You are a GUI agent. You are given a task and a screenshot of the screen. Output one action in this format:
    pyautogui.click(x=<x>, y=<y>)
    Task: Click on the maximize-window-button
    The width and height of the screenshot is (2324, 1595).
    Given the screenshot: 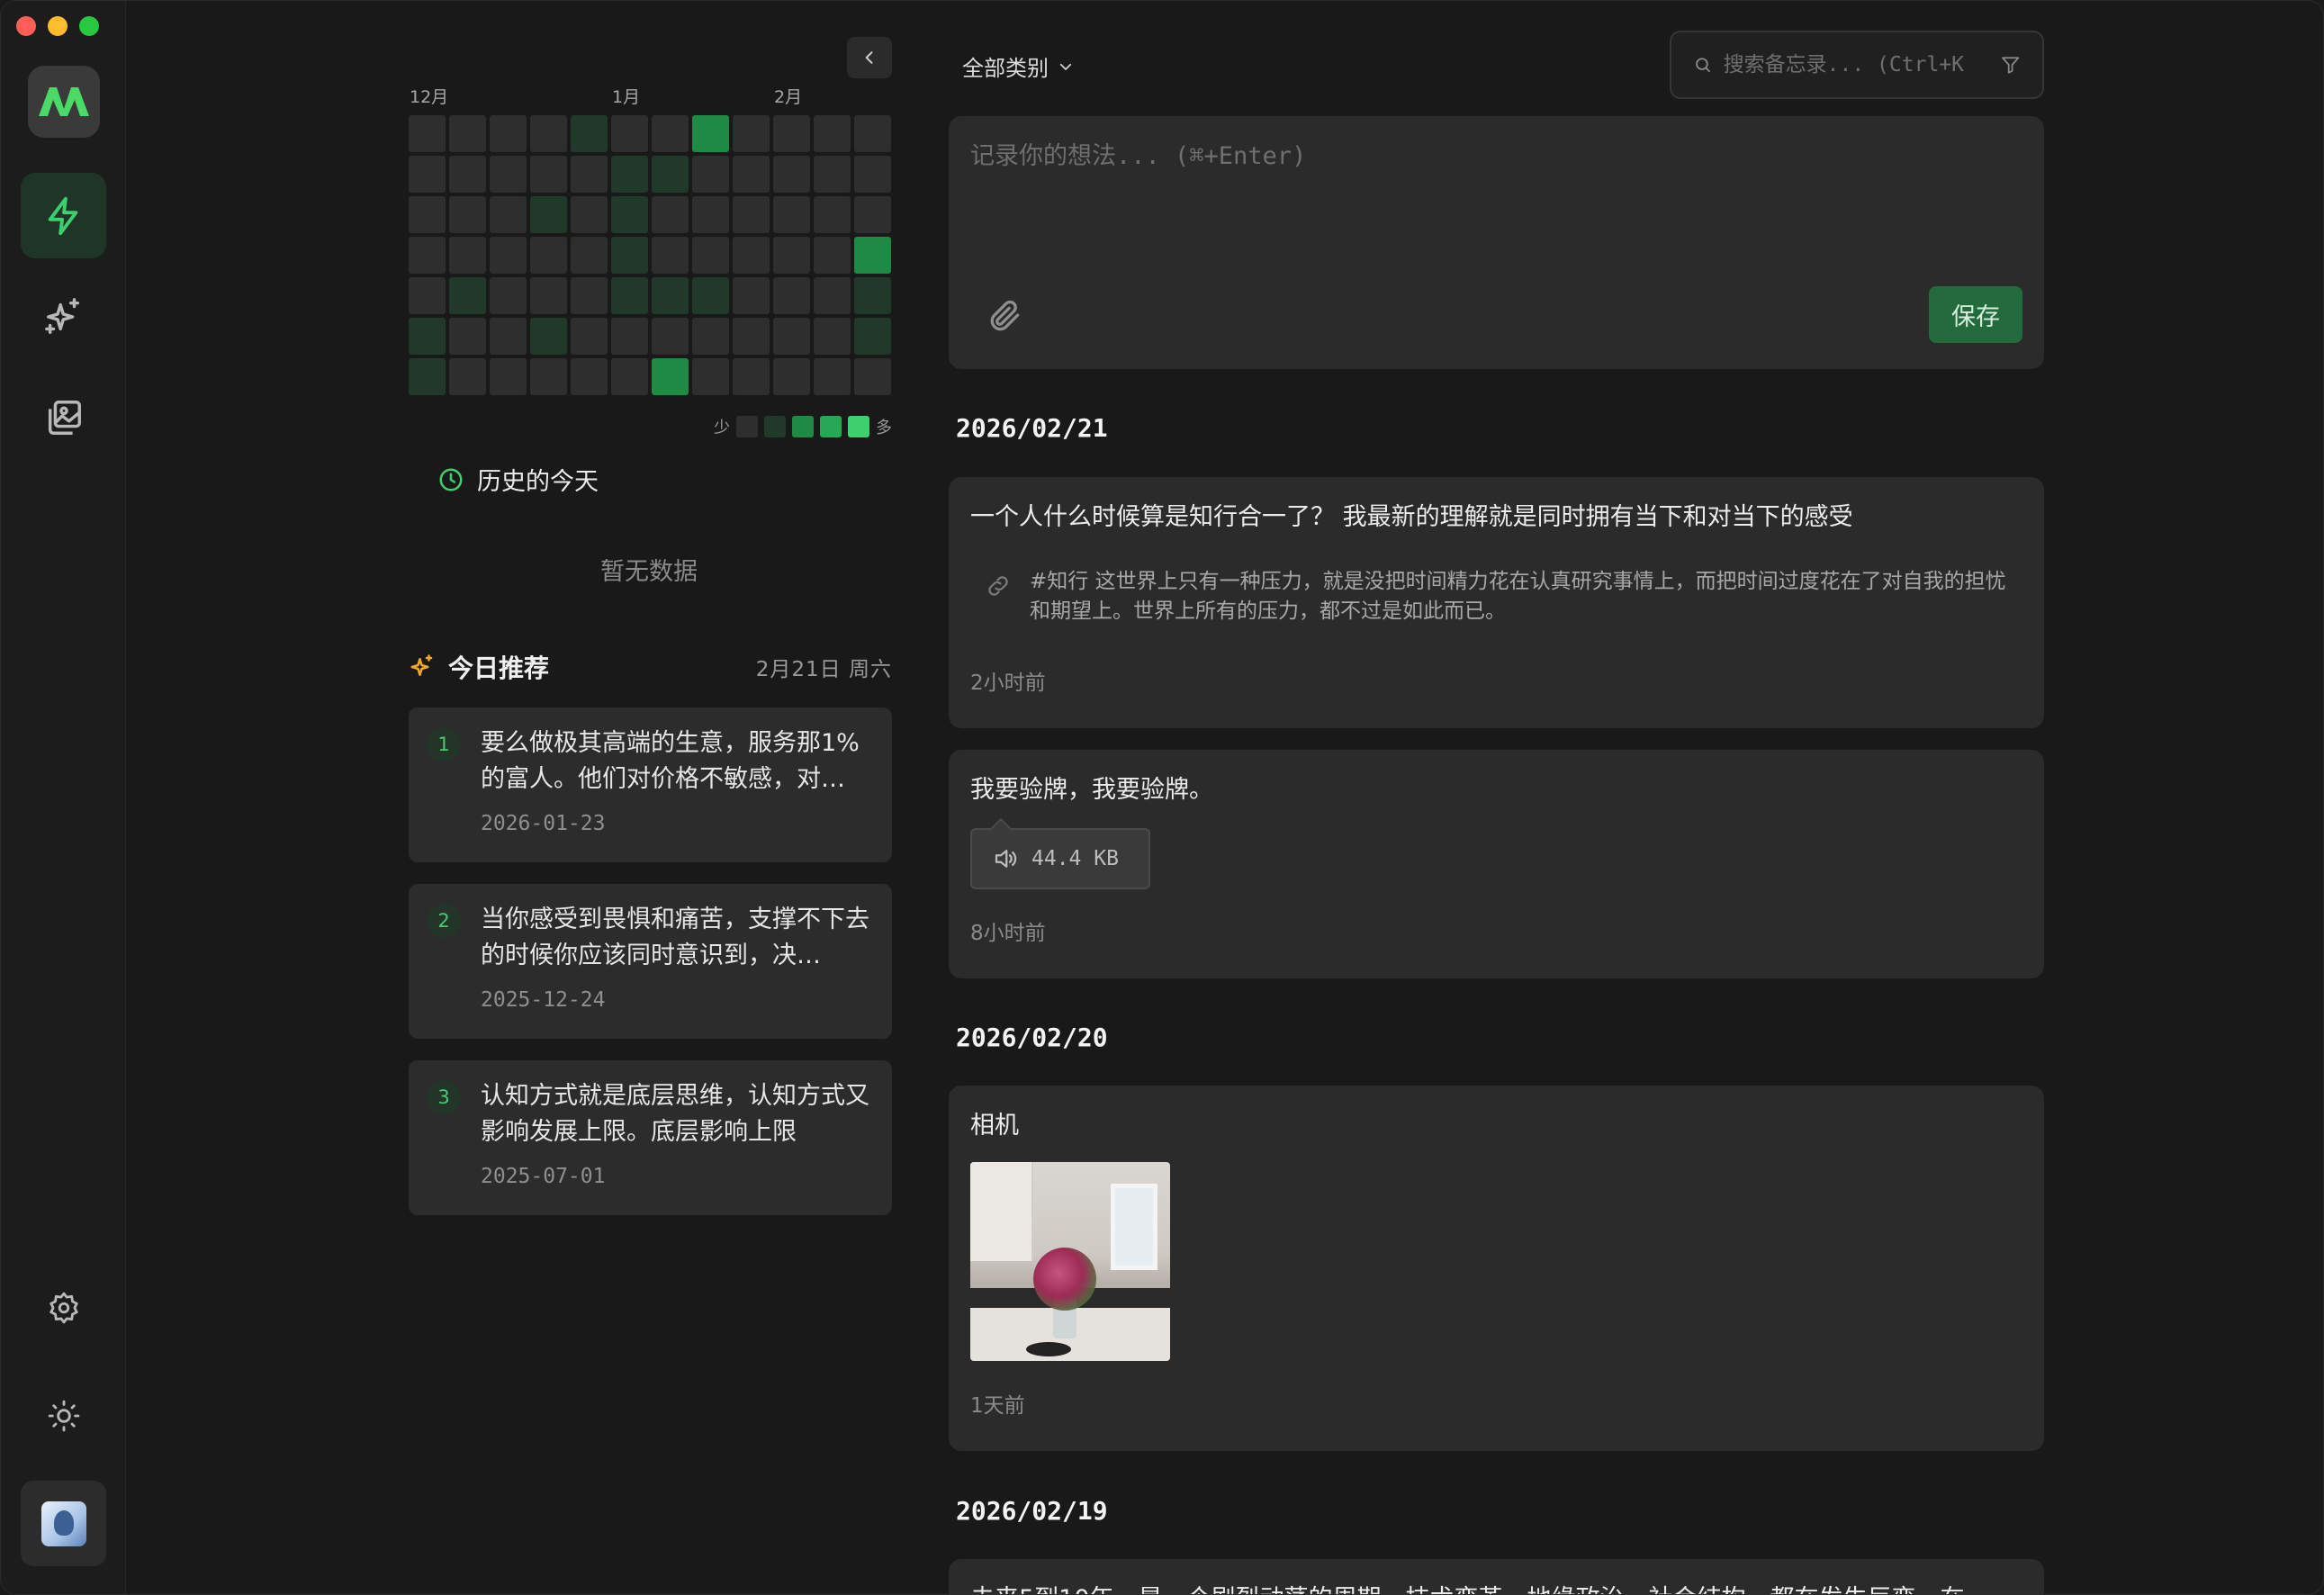 What is the action you would take?
    pyautogui.click(x=89, y=26)
    